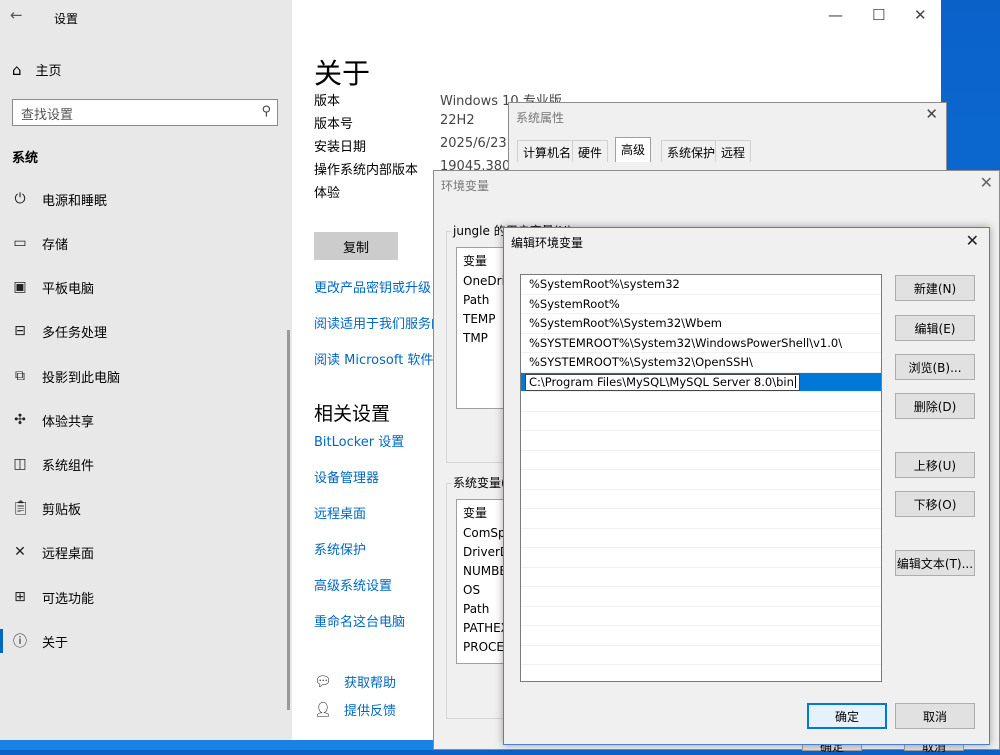  I want to click on path-entry: %SystemRoot%\System32\Wbem, so click(701, 324).